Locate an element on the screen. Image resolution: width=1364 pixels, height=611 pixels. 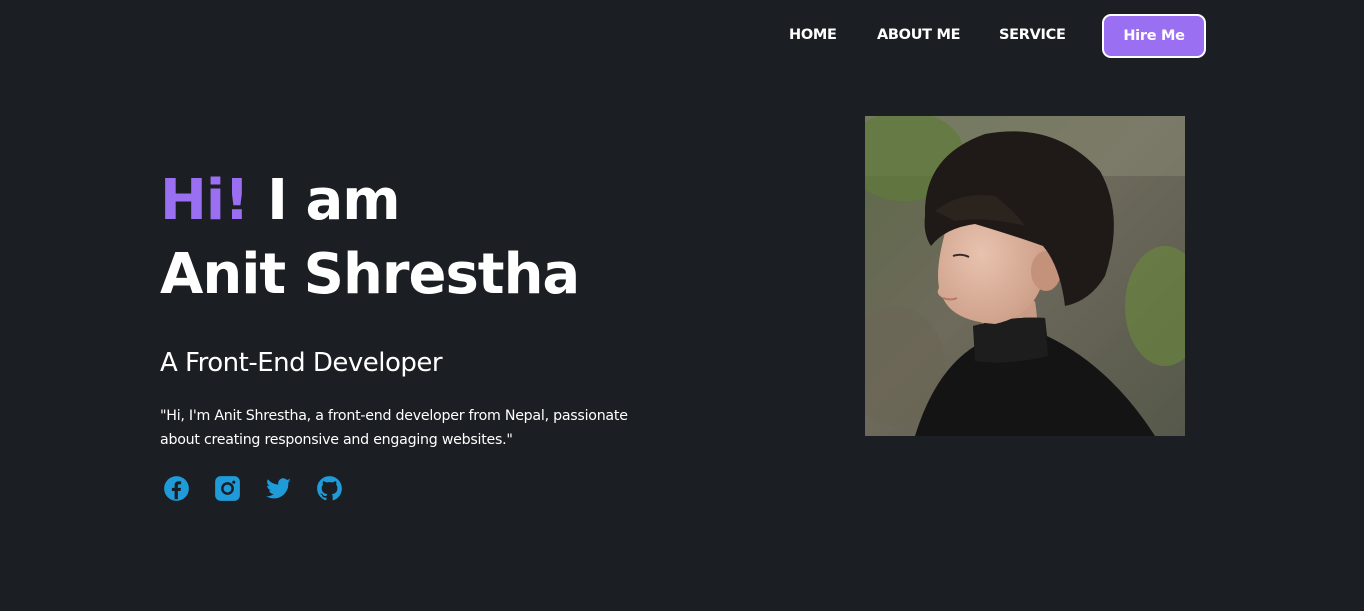
hero-role: A Front-End Developer is located at coordinates (301, 363).